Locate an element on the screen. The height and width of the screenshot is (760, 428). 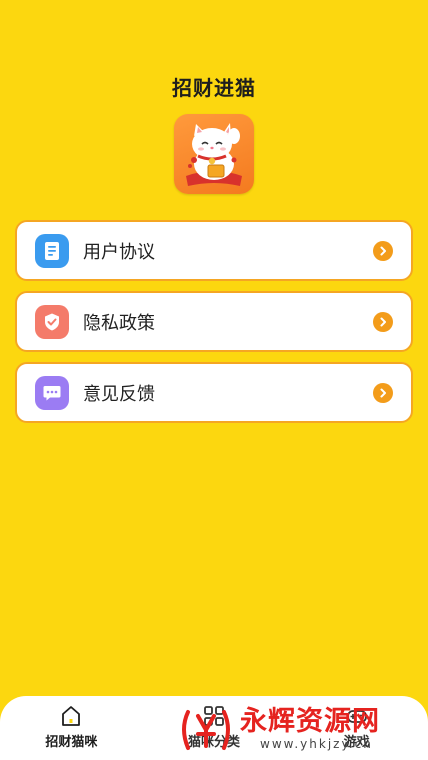
bottom-tab-bar: 招财猫咪 猫咪分类 游戏 is located at coordinates (214, 728).